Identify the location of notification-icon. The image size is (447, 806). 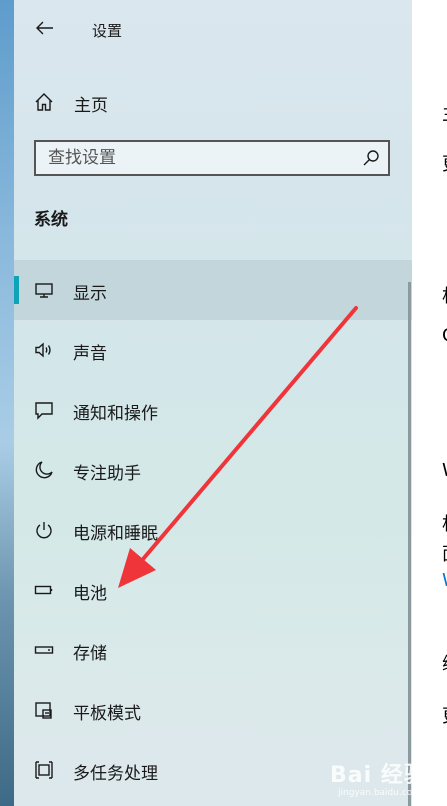
(44, 411).